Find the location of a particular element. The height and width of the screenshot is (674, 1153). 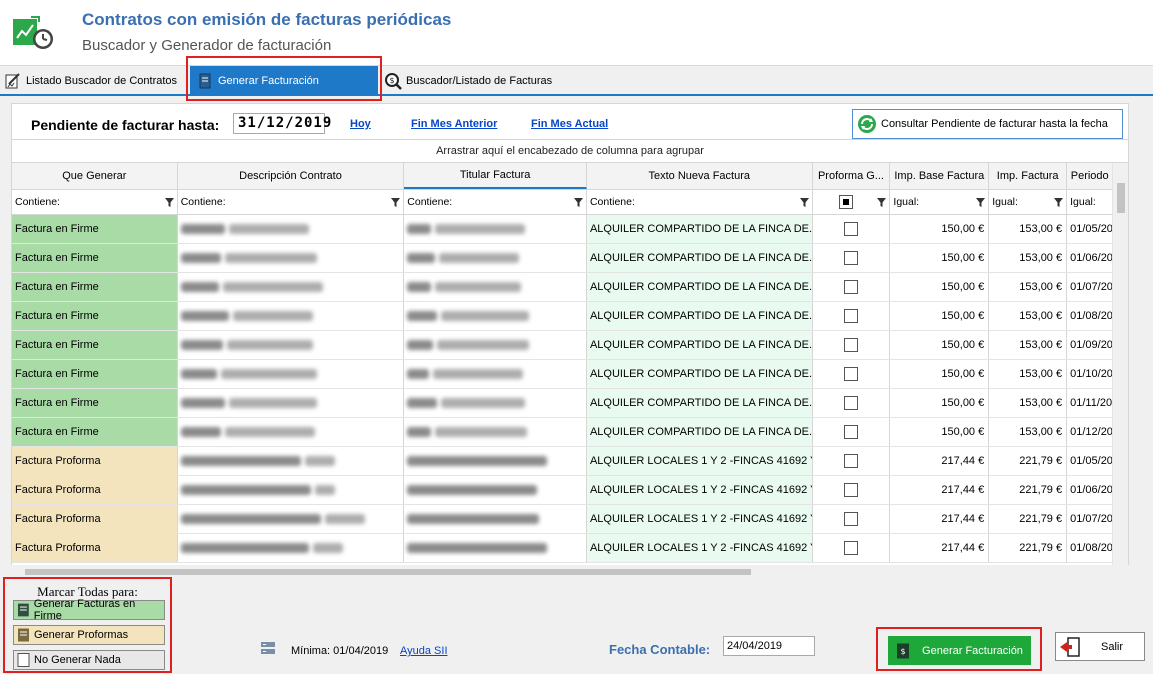

horizontal-scrollbar is located at coordinates (570, 572).